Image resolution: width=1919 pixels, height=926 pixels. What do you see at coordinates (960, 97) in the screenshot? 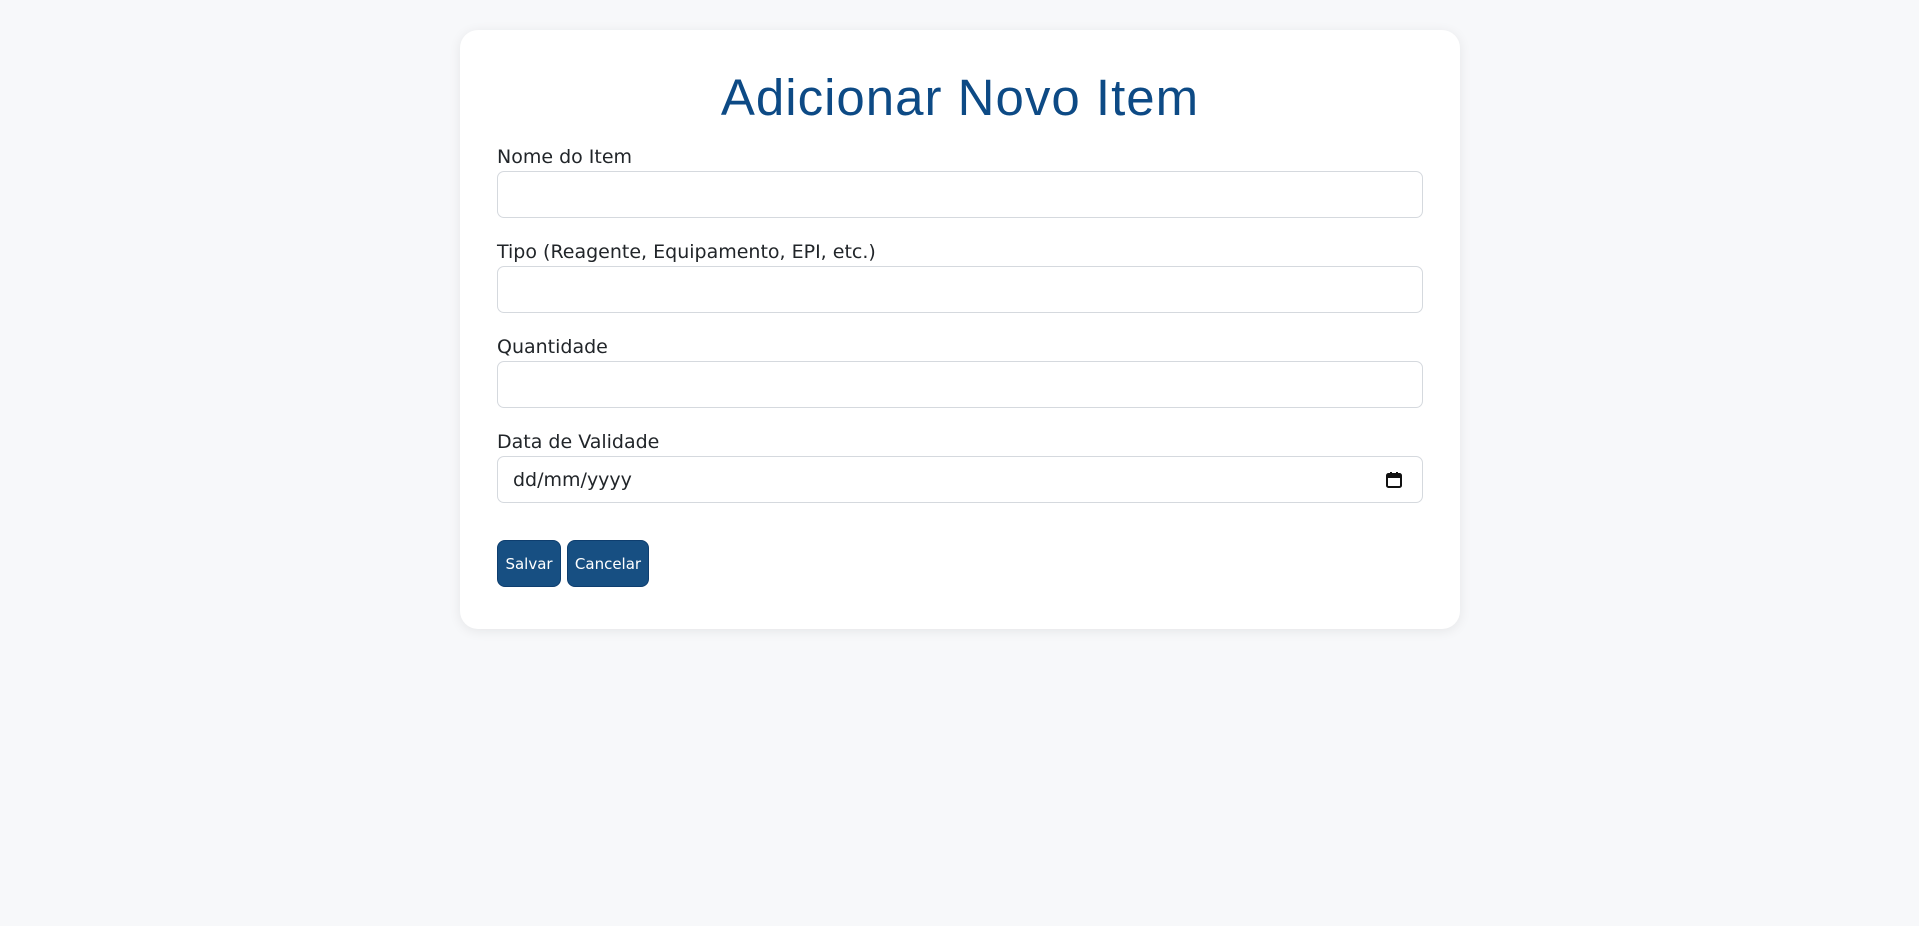
I see `page-title: Adicionar Novo Item` at bounding box center [960, 97].